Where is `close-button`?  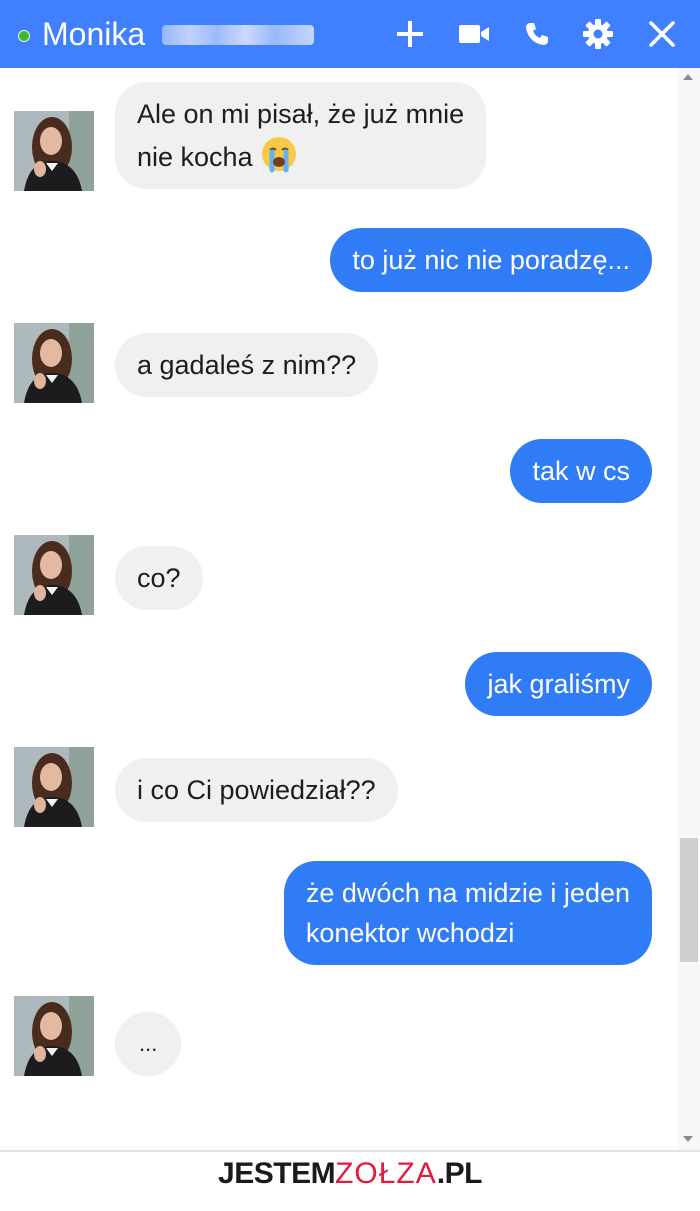 close-button is located at coordinates (662, 34).